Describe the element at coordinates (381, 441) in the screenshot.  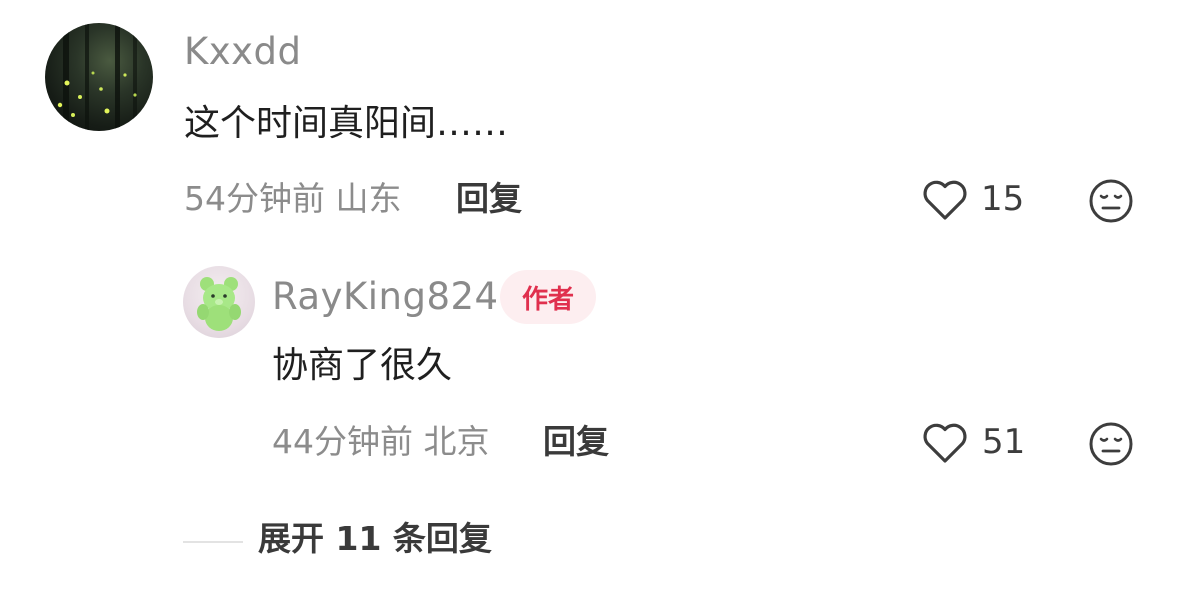
I see `reply-time-location: 44分钟前 北京` at that location.